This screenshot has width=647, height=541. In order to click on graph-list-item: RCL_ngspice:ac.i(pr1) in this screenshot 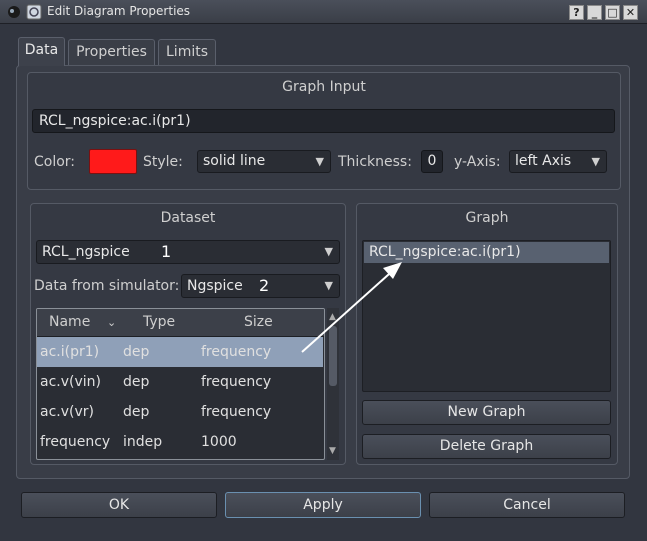, I will do `click(486, 252)`.